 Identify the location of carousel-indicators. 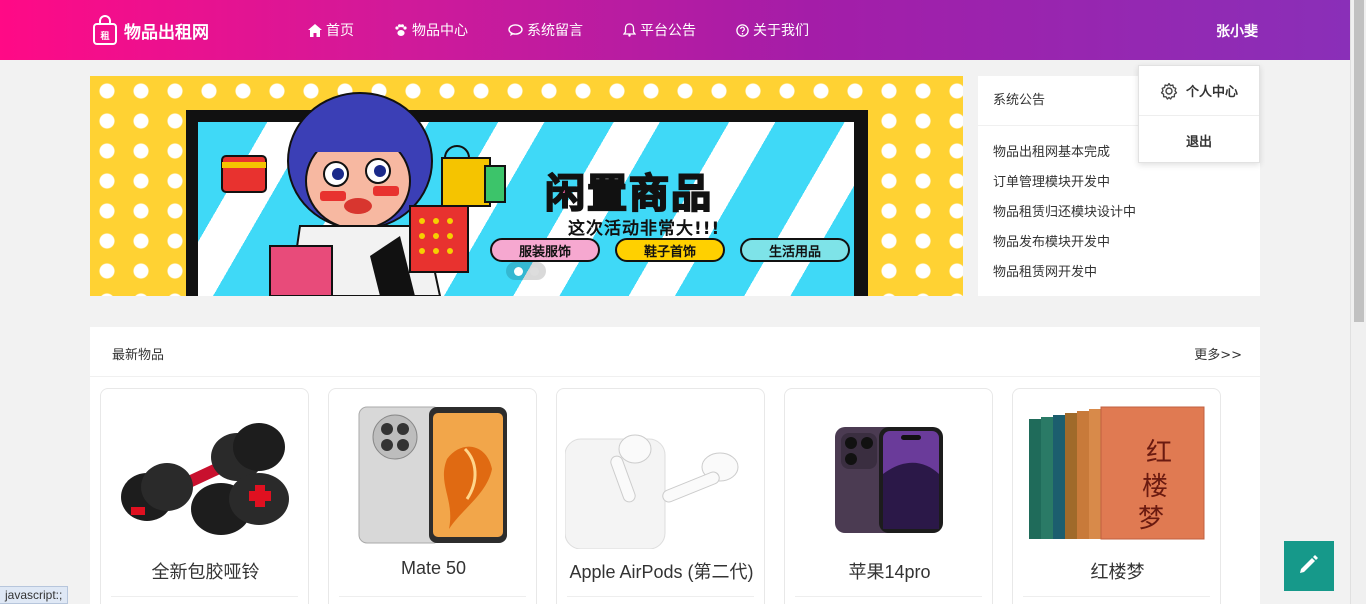
(526, 271).